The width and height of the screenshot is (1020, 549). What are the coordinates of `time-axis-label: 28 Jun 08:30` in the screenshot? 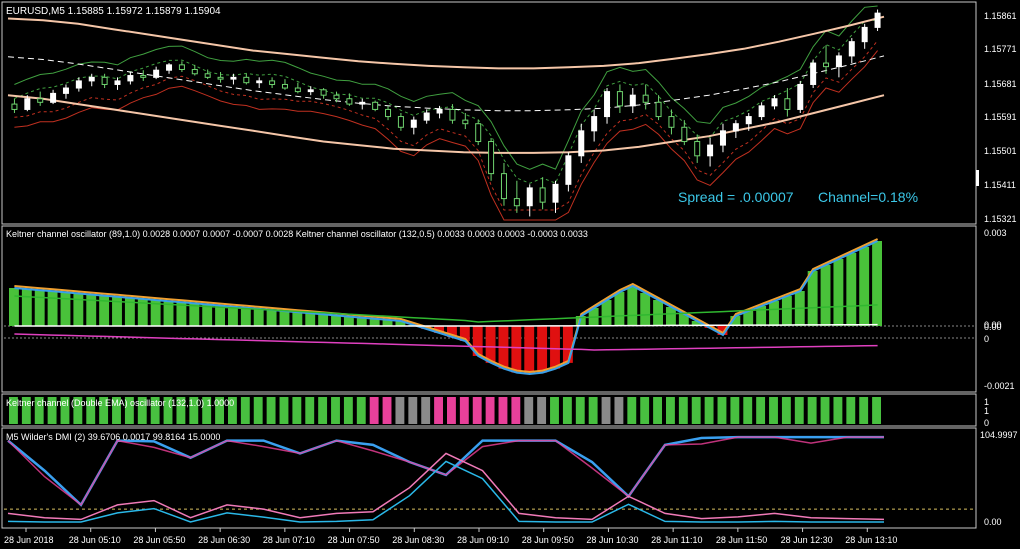 It's located at (418, 540).